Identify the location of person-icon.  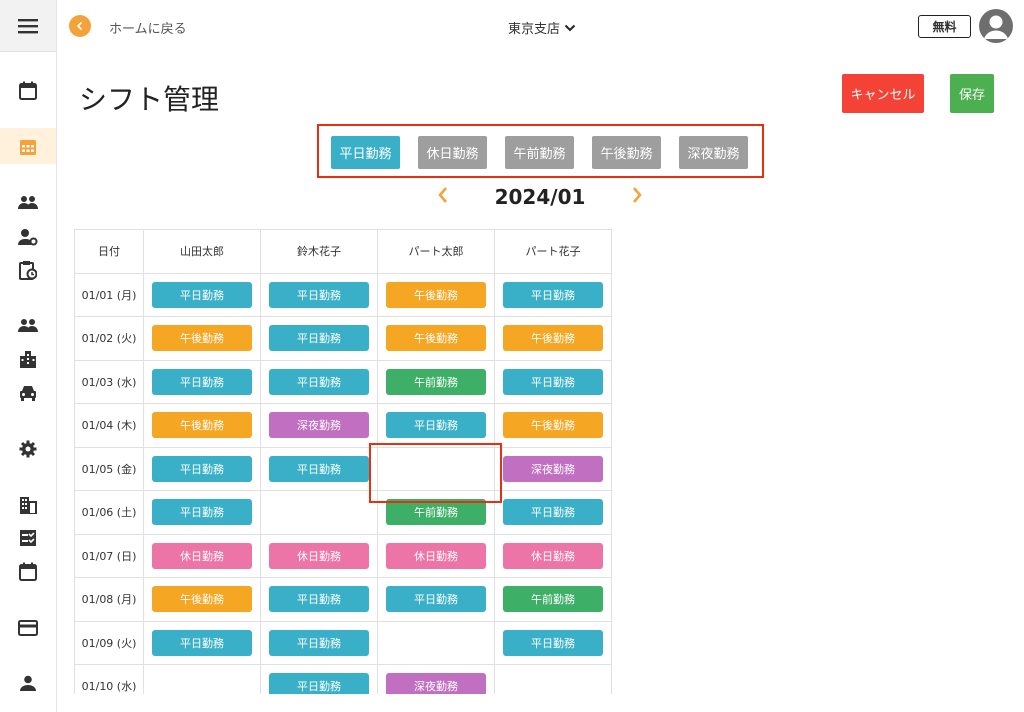
(28, 683).